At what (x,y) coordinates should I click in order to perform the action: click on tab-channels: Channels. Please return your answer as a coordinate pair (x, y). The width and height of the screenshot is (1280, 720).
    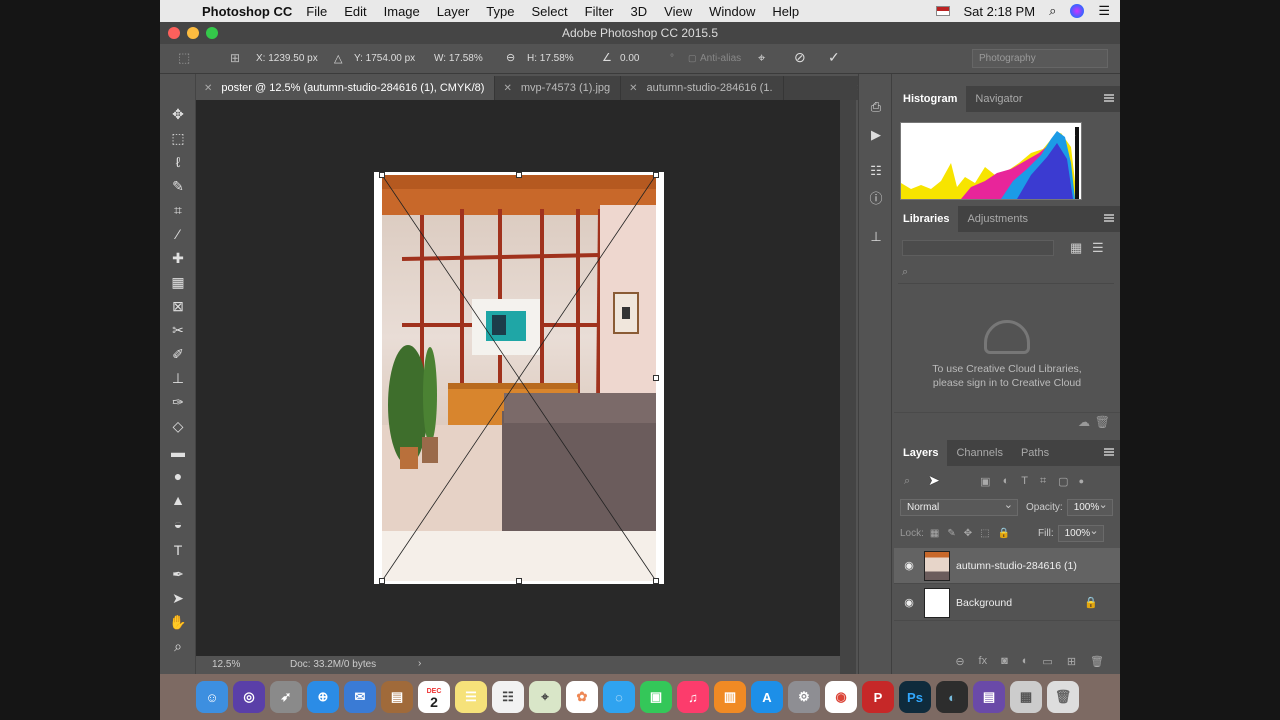
    Looking at the image, I should click on (979, 453).